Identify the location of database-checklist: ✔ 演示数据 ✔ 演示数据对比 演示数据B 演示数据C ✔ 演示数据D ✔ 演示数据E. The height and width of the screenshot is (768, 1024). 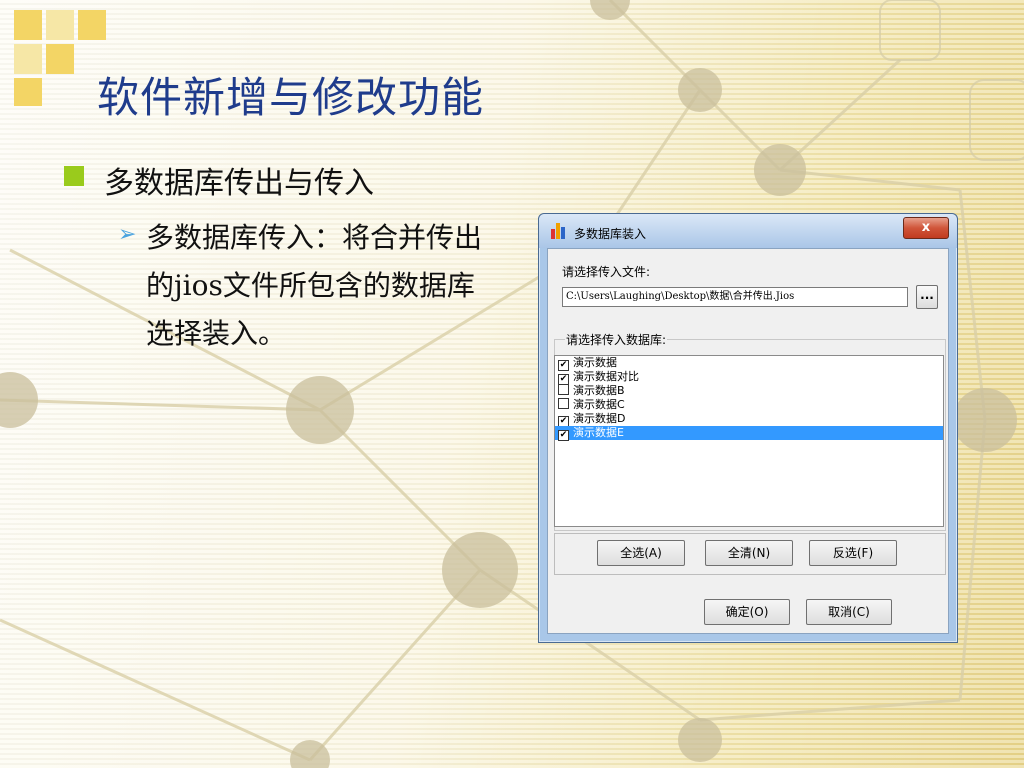
(749, 441).